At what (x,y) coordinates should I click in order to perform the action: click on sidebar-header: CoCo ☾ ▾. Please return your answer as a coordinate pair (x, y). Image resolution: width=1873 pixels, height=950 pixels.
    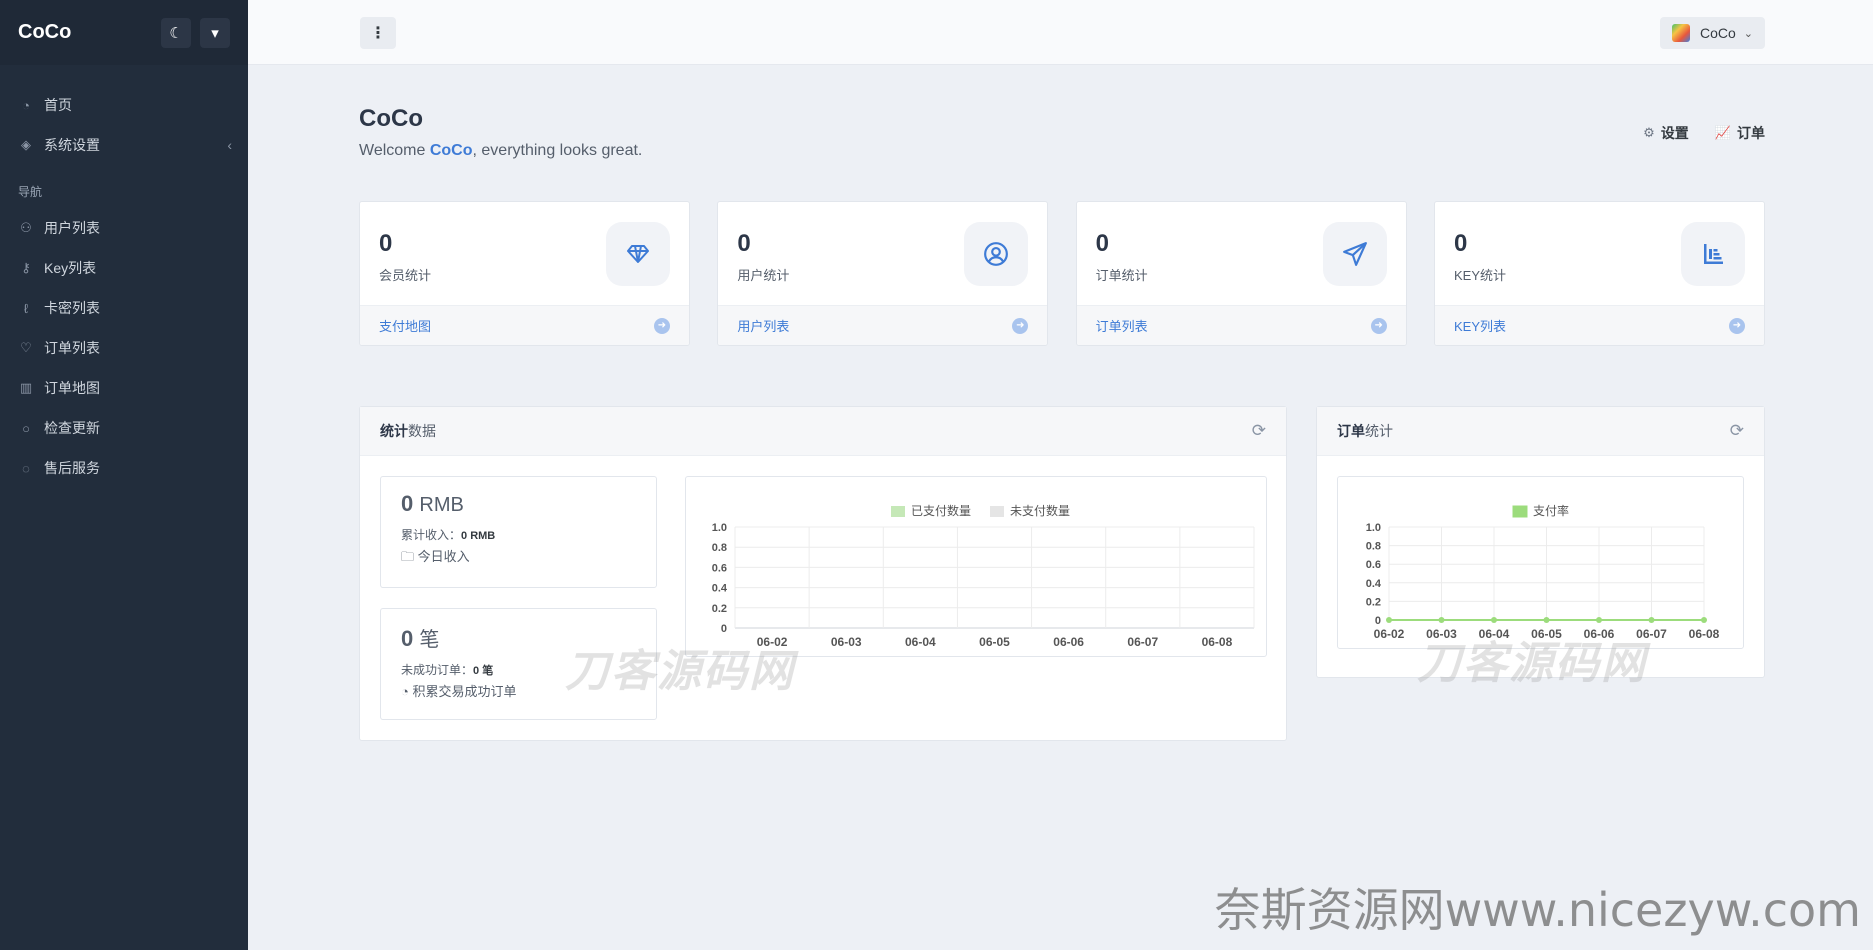
    Looking at the image, I should click on (124, 32).